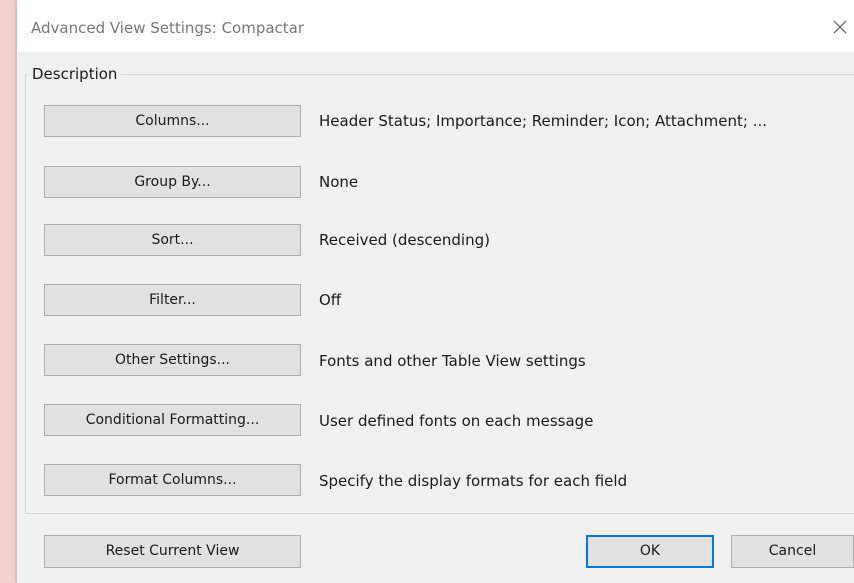  I want to click on sort-value: Received (descending), so click(404, 240).